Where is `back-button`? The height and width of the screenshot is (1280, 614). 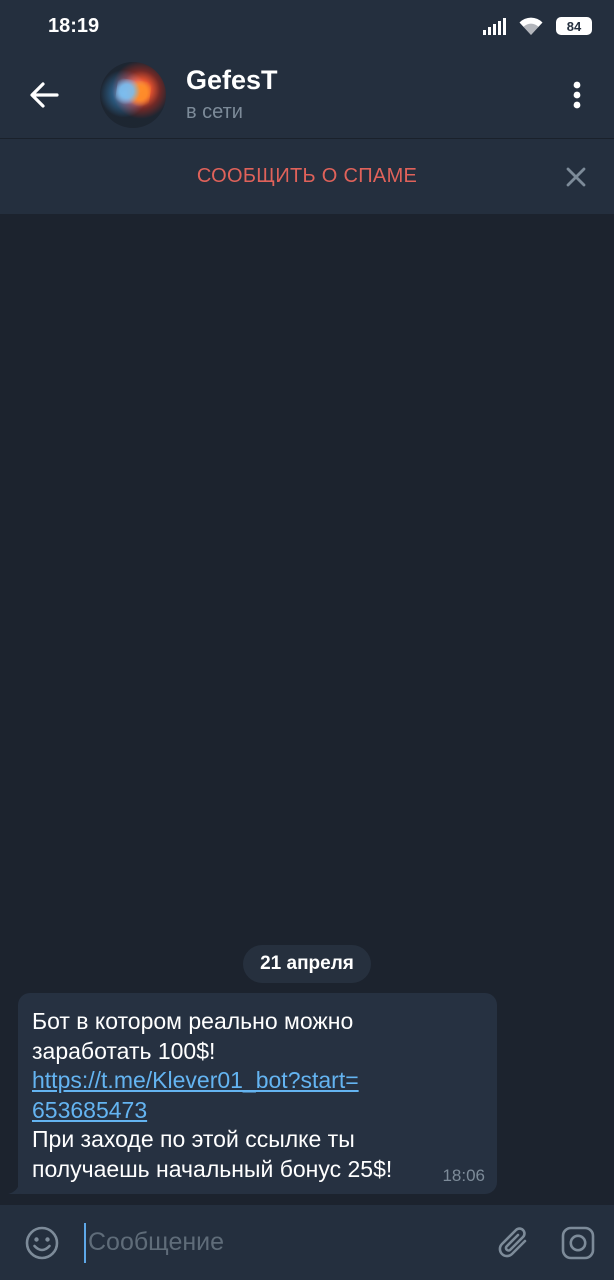
back-button is located at coordinates (44, 95).